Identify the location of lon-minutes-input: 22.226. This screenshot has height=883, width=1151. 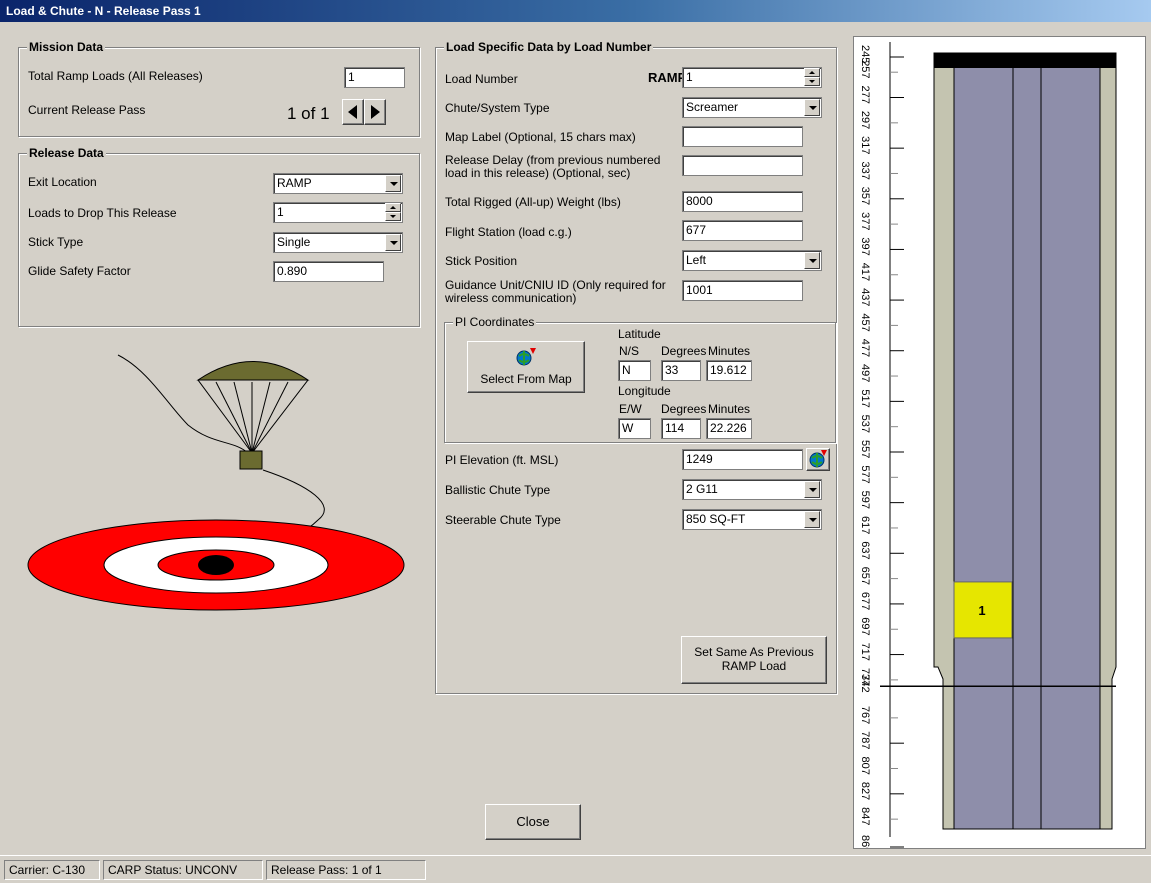
(729, 428).